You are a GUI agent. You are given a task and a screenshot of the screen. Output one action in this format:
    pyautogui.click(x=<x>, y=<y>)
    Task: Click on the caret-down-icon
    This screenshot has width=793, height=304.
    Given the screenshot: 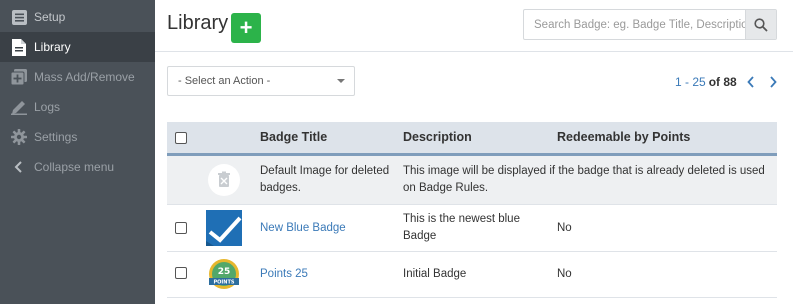 What is the action you would take?
    pyautogui.click(x=341, y=81)
    